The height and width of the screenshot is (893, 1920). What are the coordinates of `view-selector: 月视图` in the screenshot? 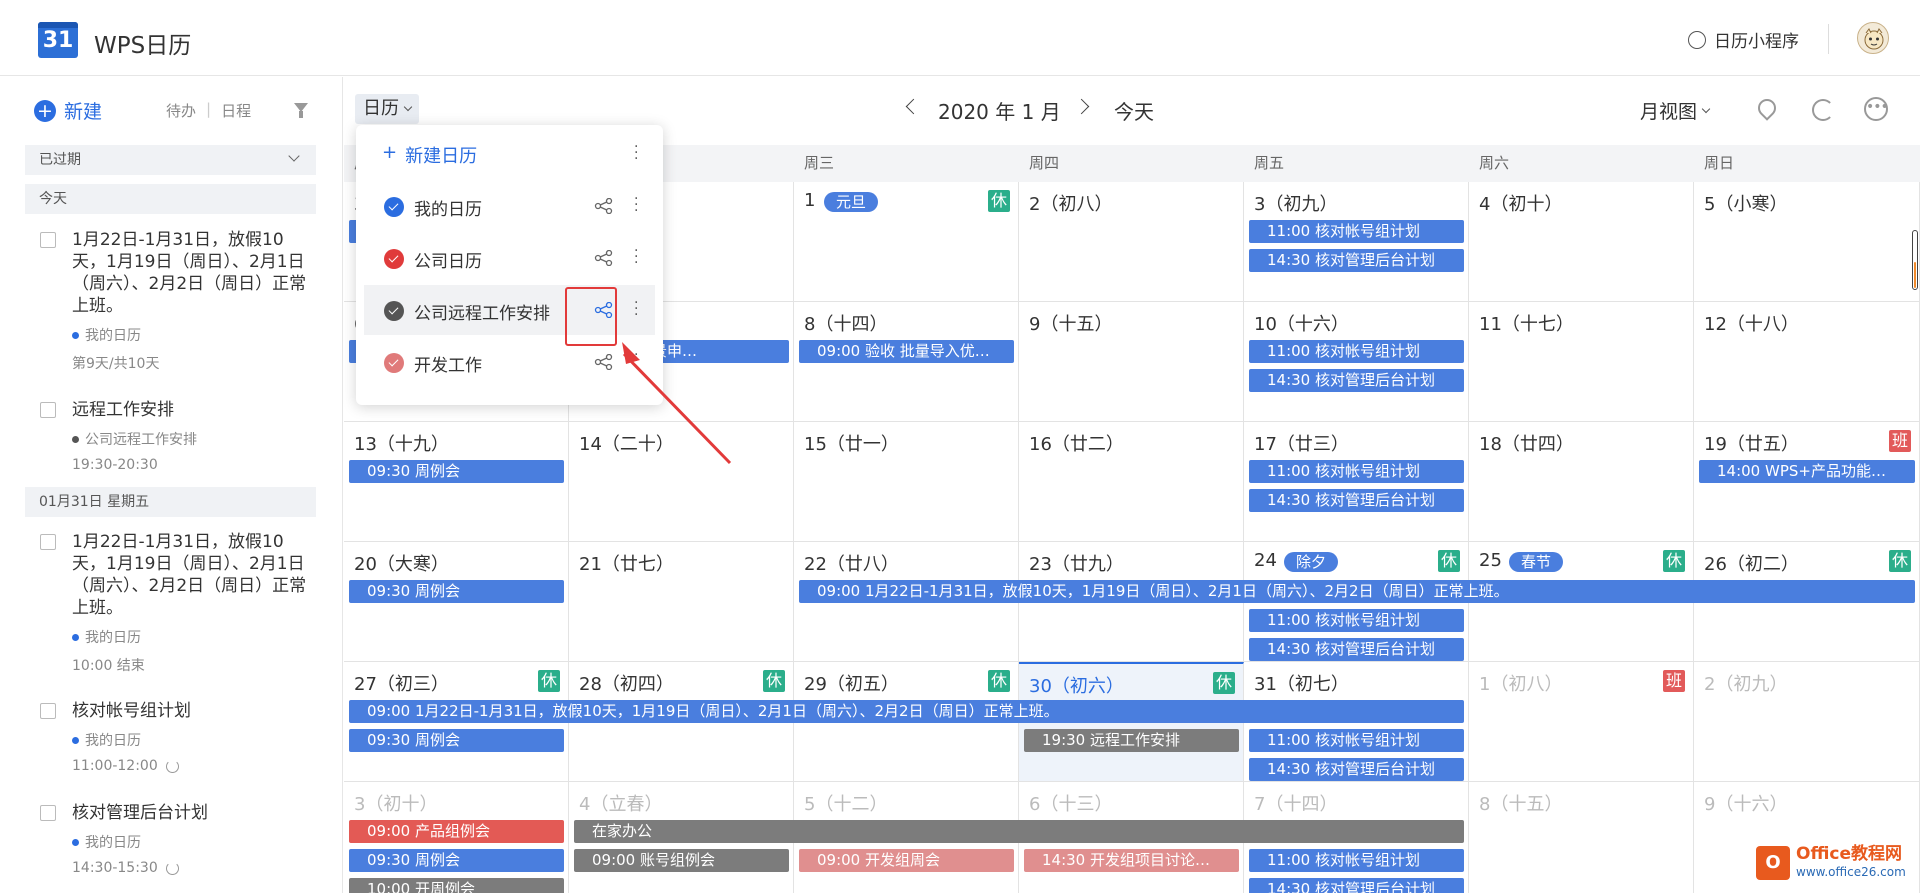 It's located at (1675, 110).